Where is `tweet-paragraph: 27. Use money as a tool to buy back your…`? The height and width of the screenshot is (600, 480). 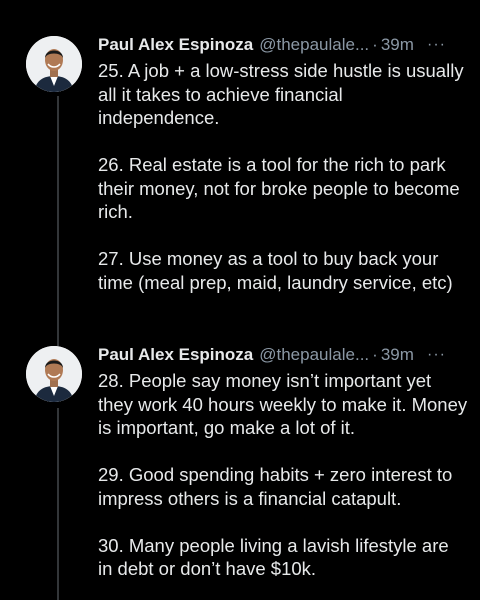 tweet-paragraph: 27. Use money as a tool to buy back your… is located at coordinates (275, 270).